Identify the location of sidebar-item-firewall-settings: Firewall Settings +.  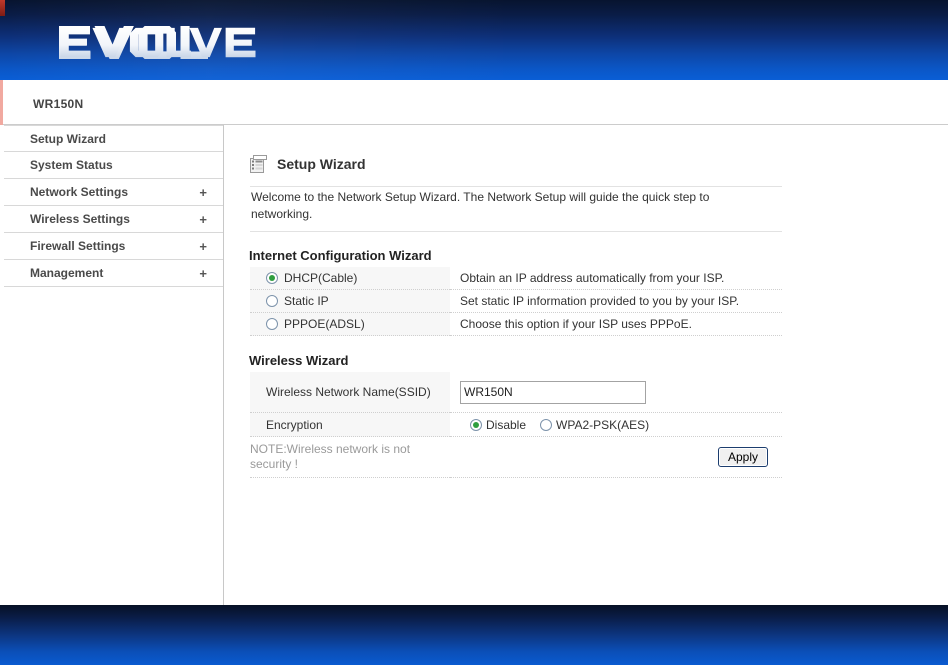
(113, 246).